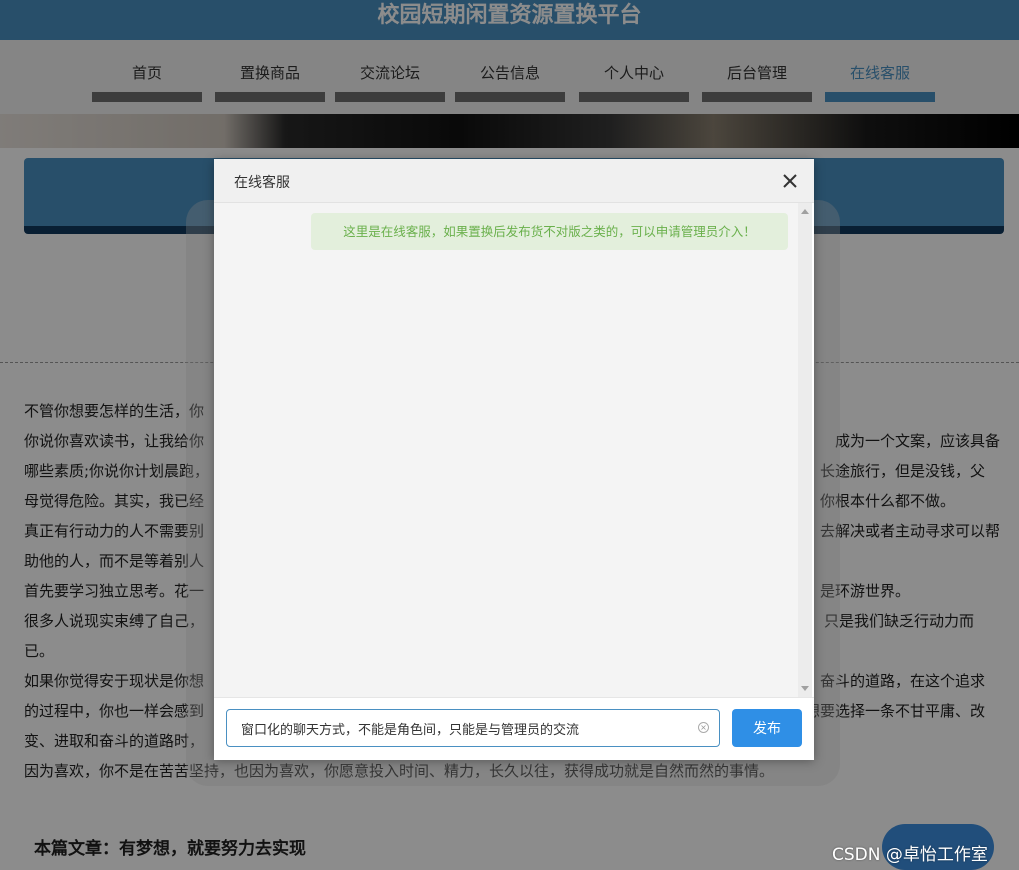 This screenshot has height=870, width=1019. I want to click on dialog-header: 在线客服, so click(514, 181).